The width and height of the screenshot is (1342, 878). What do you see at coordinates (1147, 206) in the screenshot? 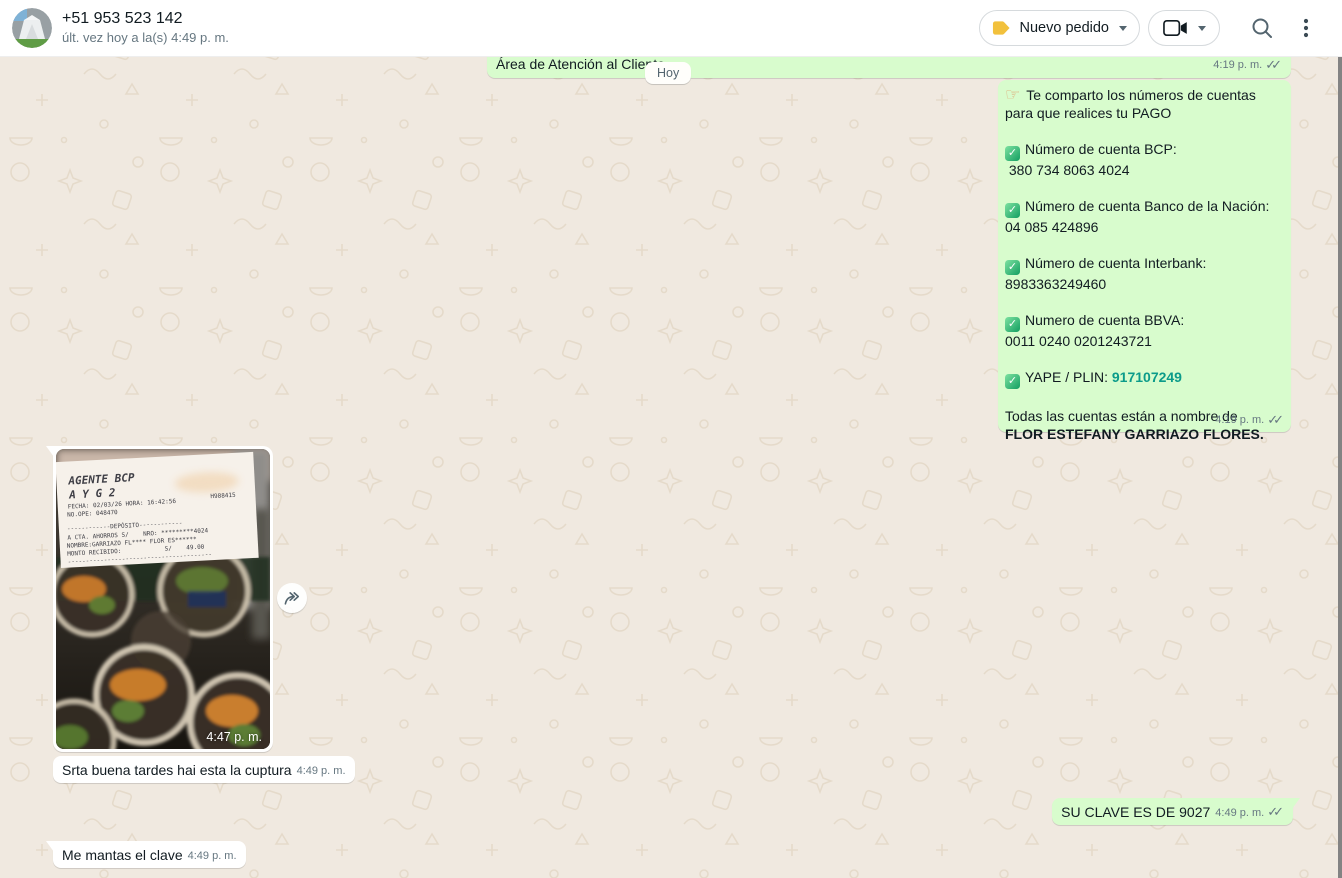
I see `account-label: Número de cuenta Banco de la Nación:` at bounding box center [1147, 206].